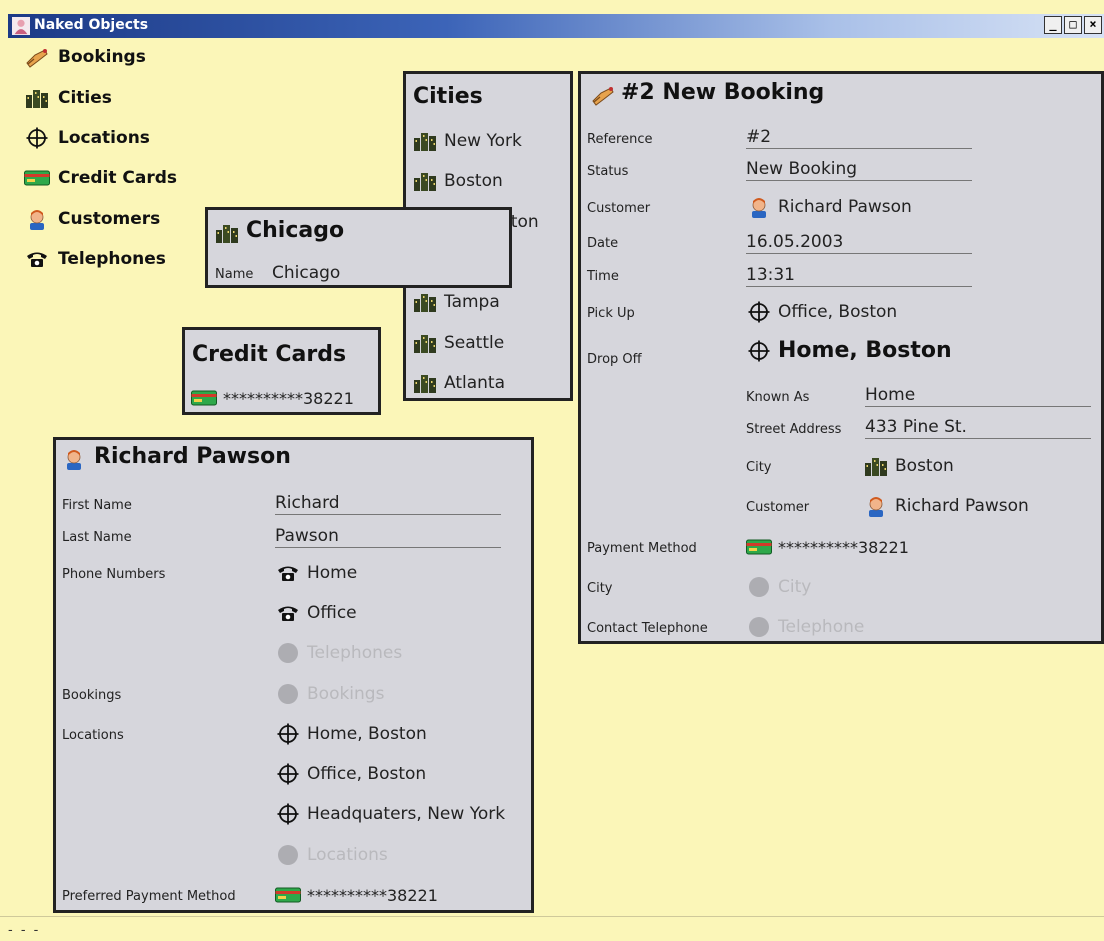 The image size is (1104, 941). Describe the element at coordinates (234, 274) in the screenshot. I see `name-label: Name` at that location.